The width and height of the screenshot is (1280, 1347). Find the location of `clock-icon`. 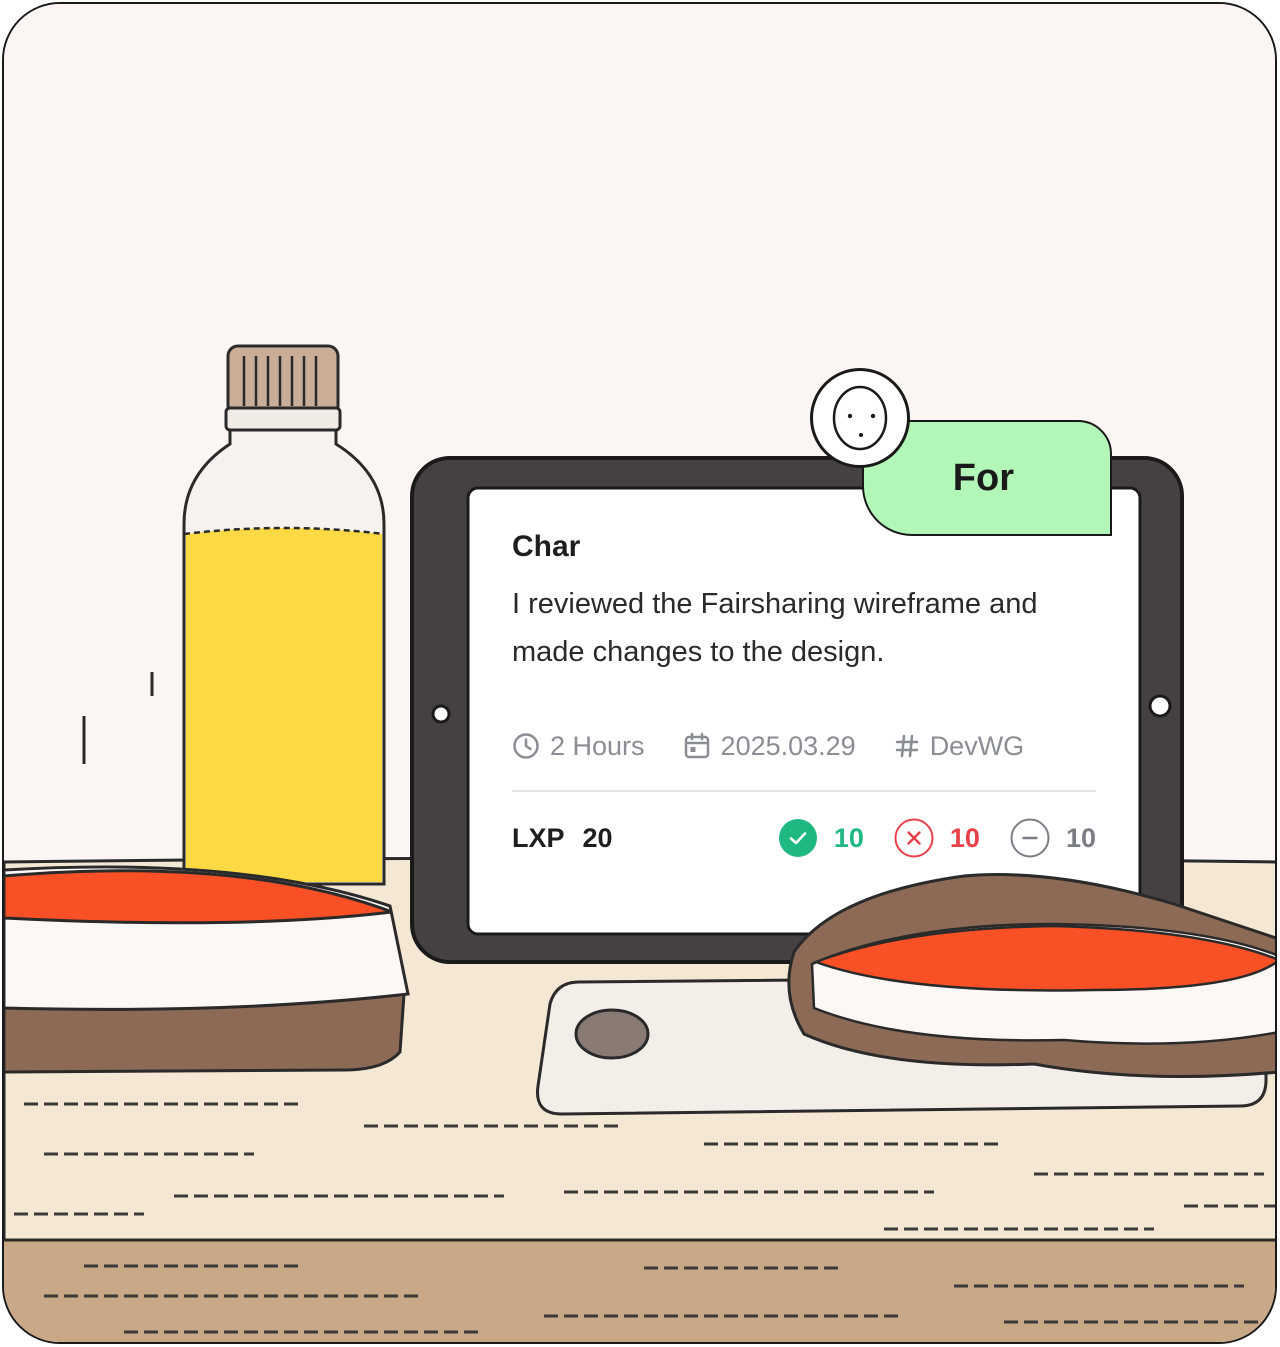

clock-icon is located at coordinates (526, 746).